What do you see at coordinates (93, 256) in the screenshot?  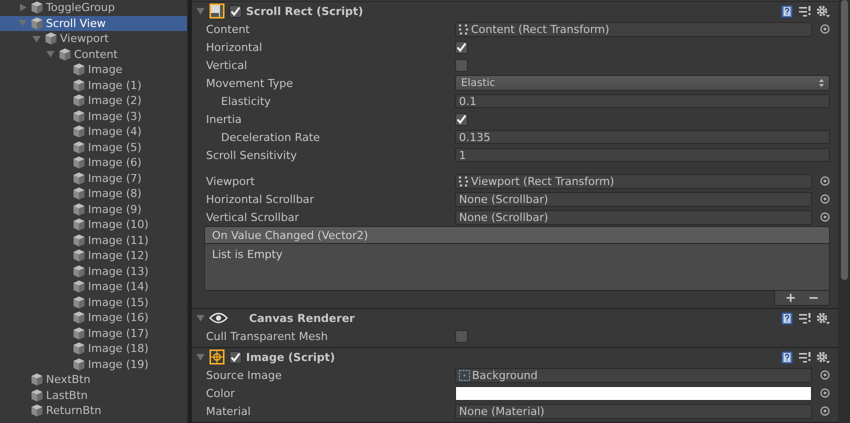 I see `tree-item: Image (12)` at bounding box center [93, 256].